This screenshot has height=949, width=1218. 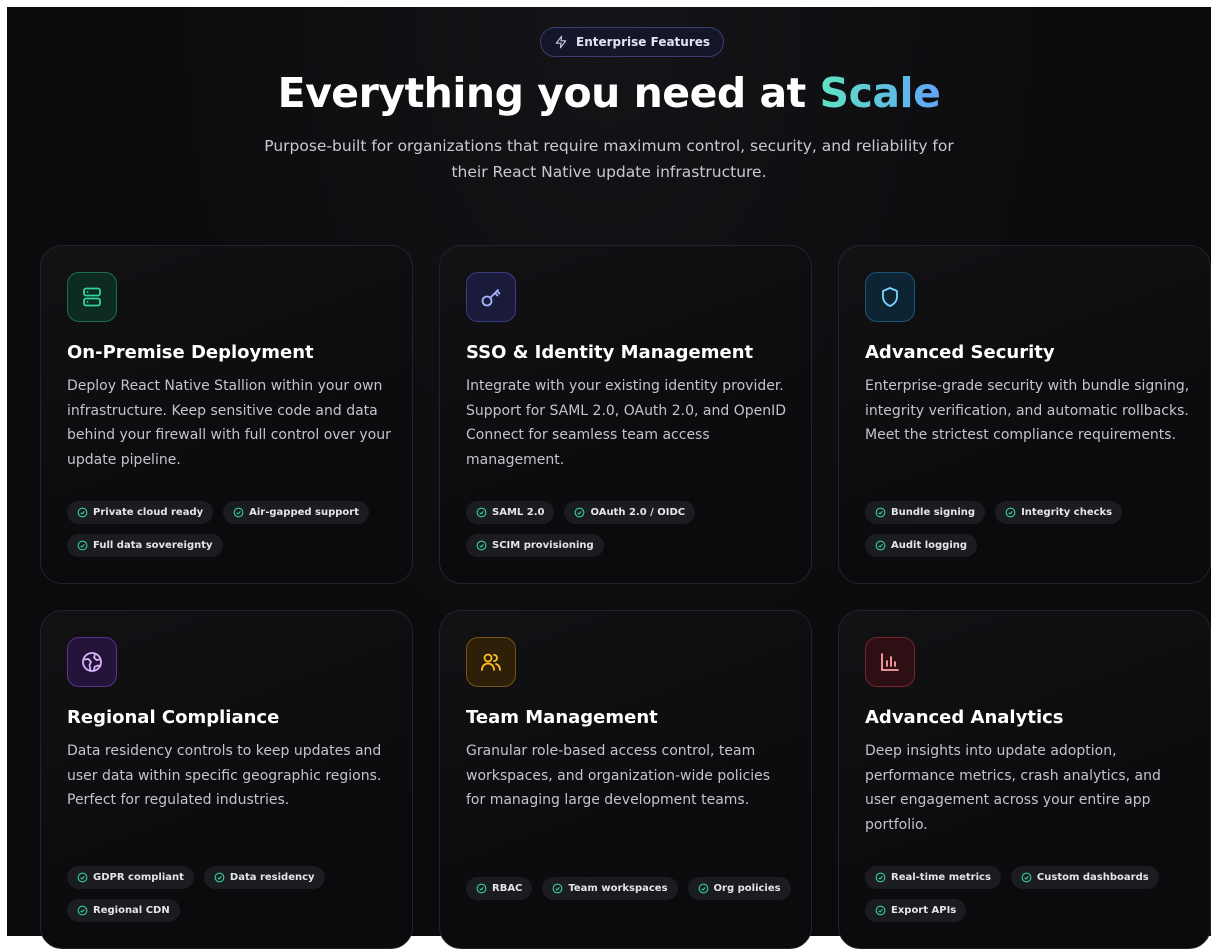 I want to click on feature-tag-label: SAML 2.0, so click(x=518, y=512).